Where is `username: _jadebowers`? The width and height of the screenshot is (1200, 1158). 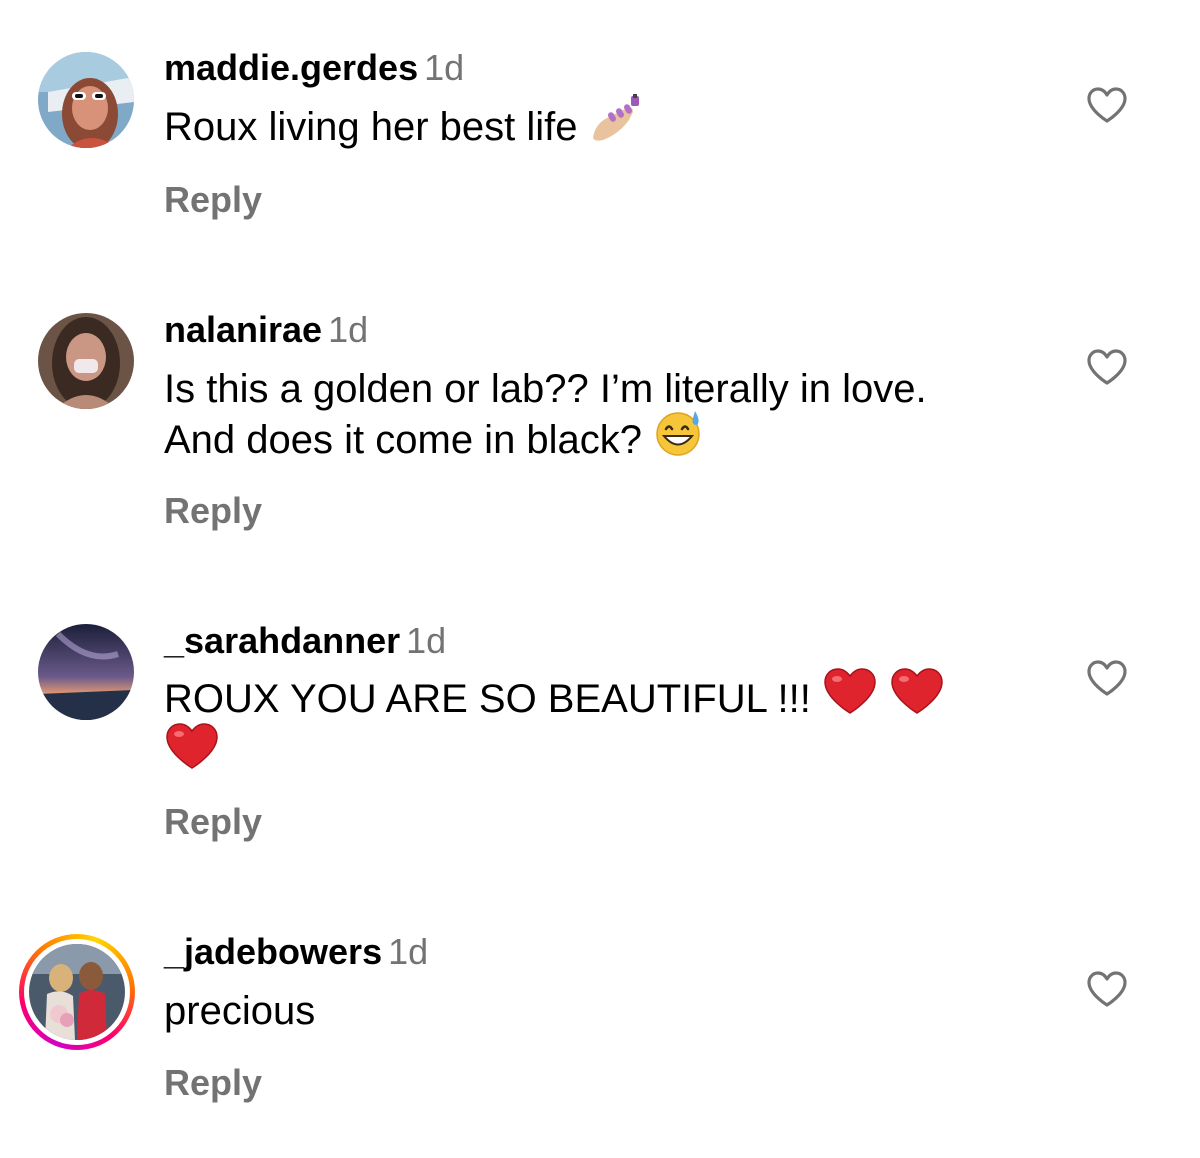
username: _jadebowers is located at coordinates (273, 951).